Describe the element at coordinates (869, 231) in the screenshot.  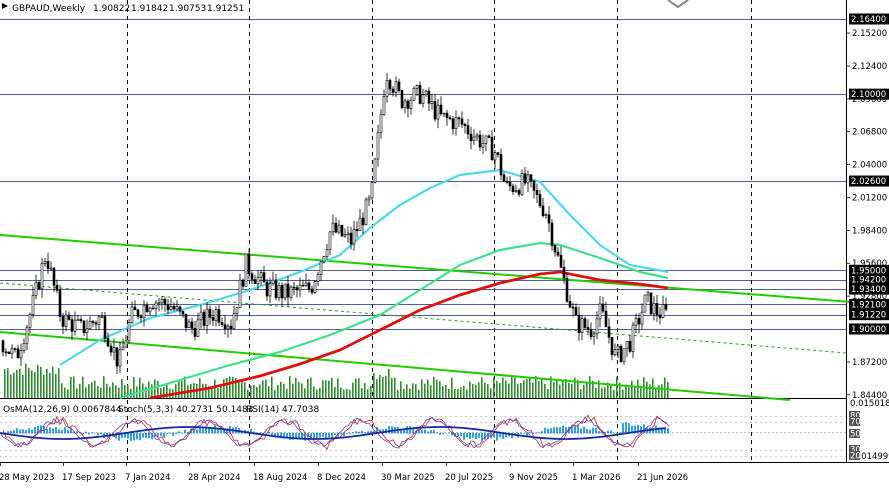
I see `price-tick-label: 1.98400` at that location.